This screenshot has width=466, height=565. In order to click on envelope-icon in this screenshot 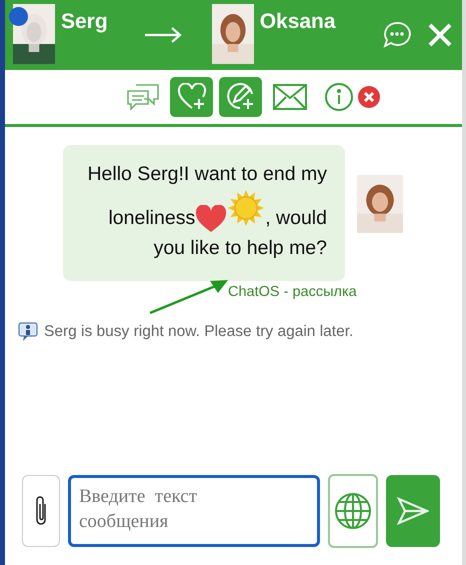, I will do `click(289, 97)`.